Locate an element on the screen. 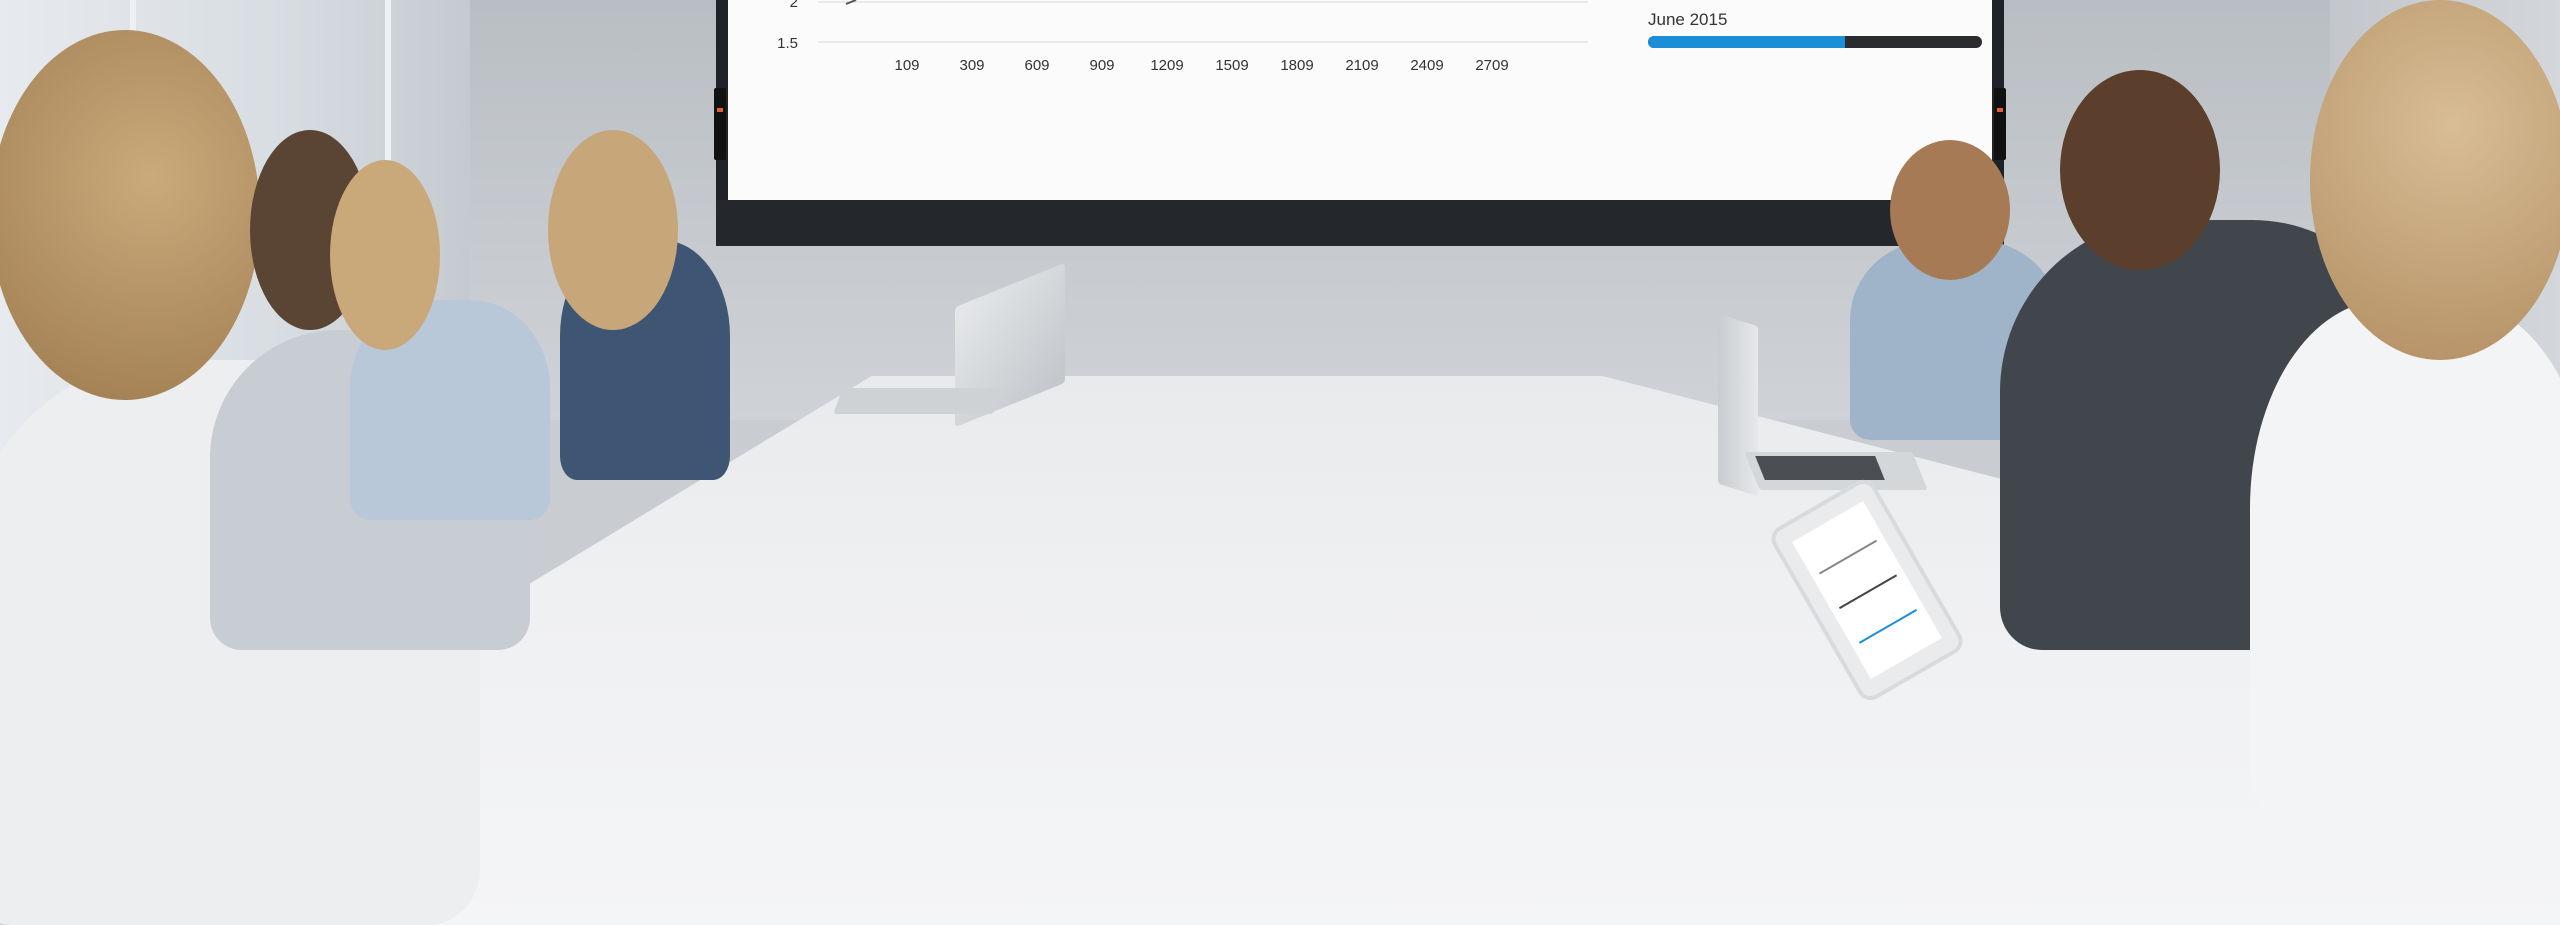 The width and height of the screenshot is (2560, 925). left-side-control is located at coordinates (720, 124).